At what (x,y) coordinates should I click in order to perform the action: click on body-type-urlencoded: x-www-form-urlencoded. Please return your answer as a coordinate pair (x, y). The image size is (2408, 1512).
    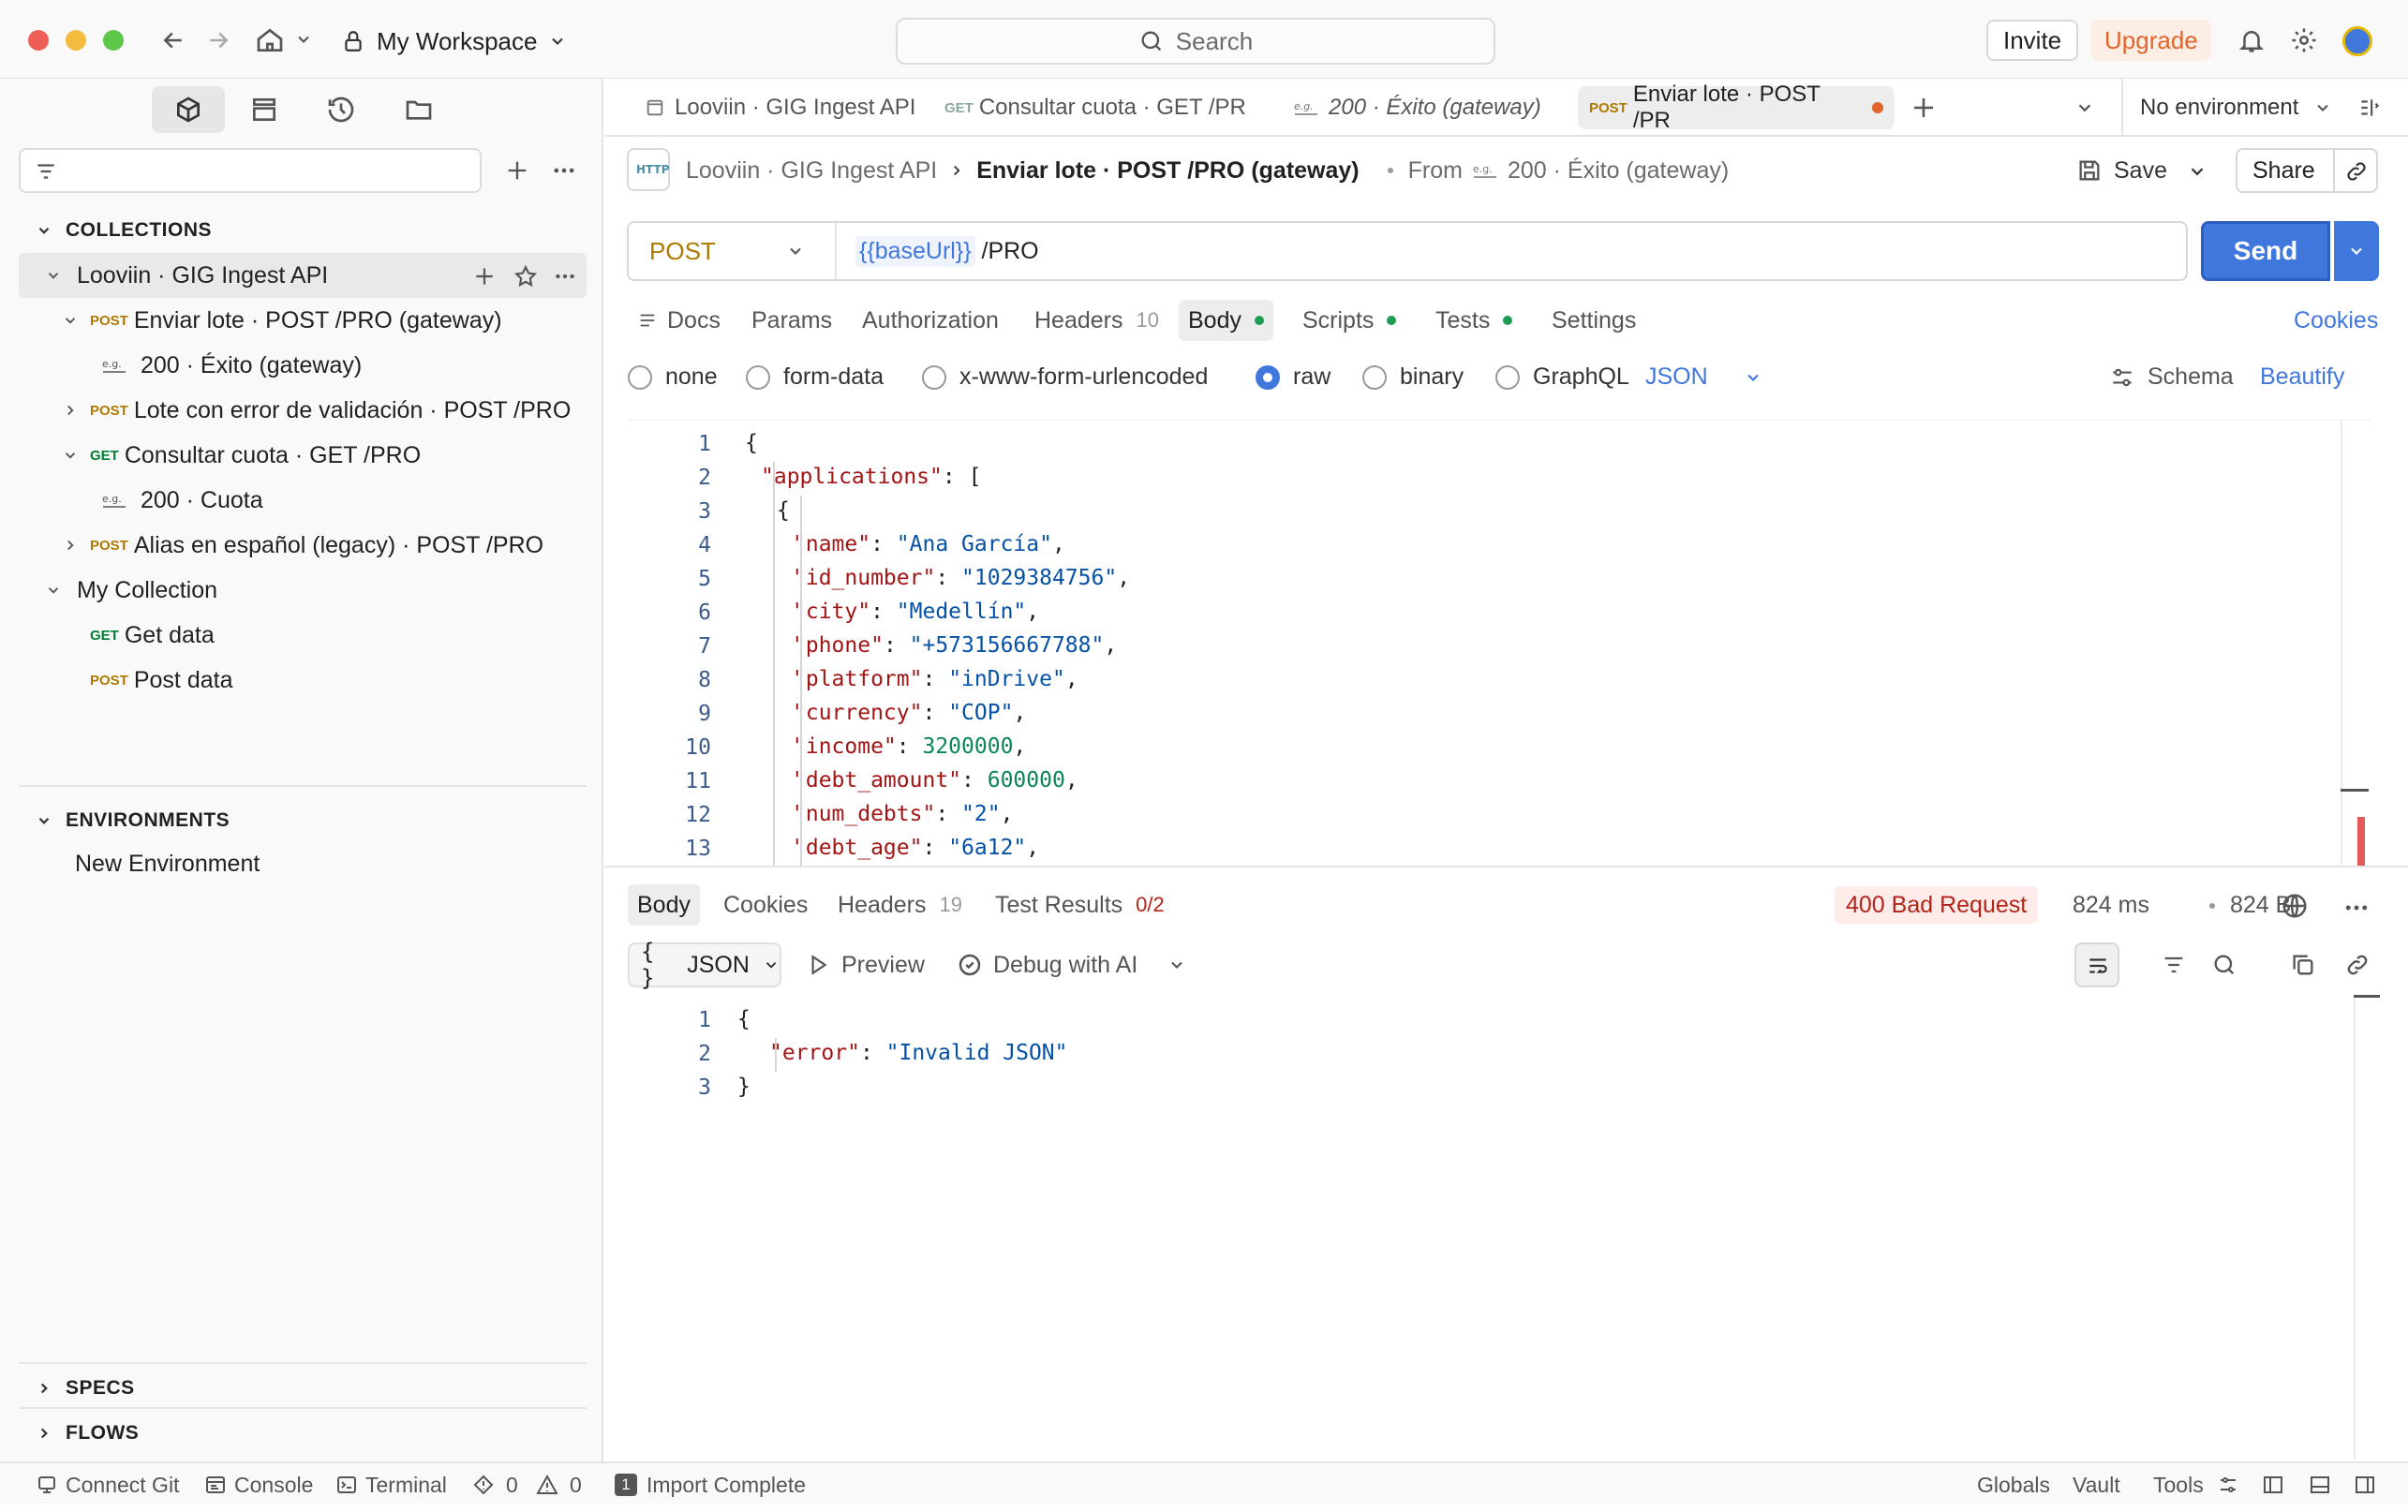
    Looking at the image, I should click on (1065, 377).